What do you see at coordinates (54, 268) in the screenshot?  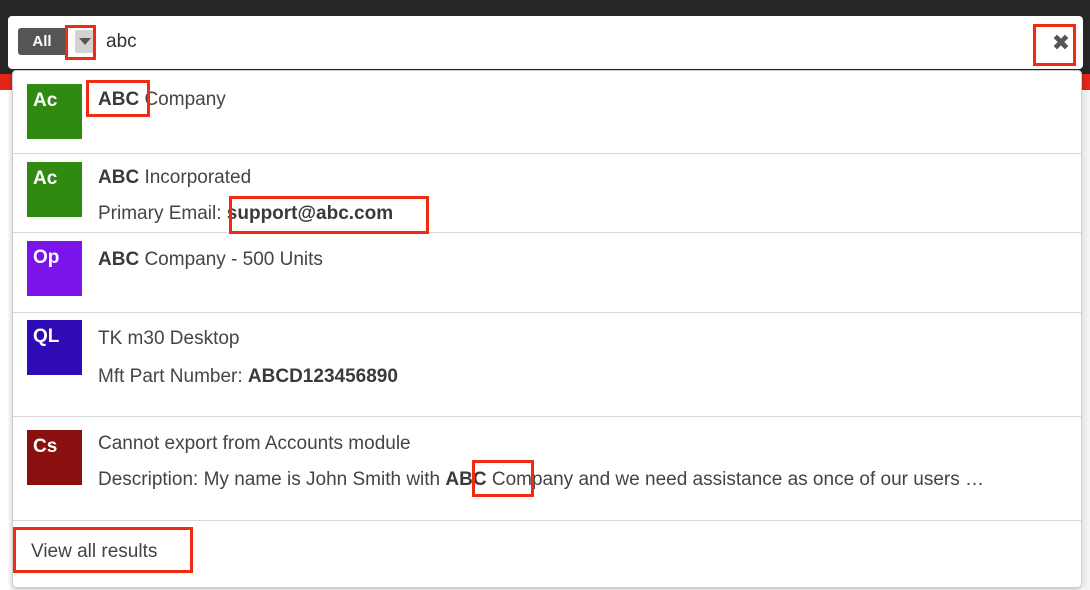 I see `module-avatar-opportunity: Op` at bounding box center [54, 268].